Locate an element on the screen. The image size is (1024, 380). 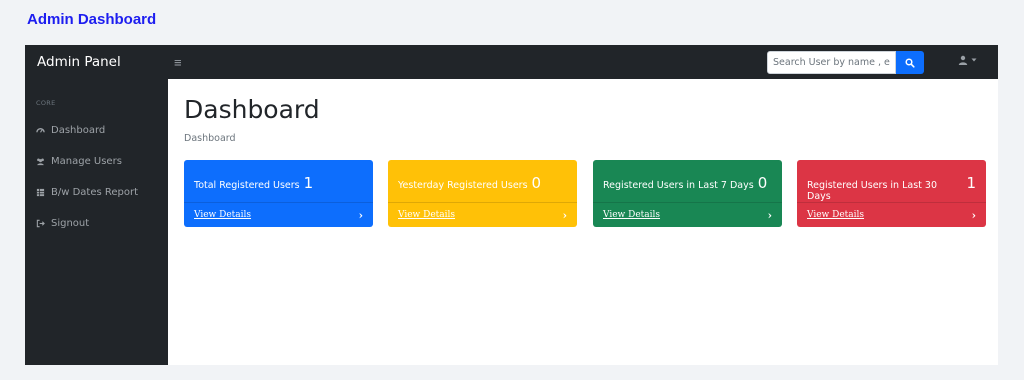
search-input is located at coordinates (831, 62).